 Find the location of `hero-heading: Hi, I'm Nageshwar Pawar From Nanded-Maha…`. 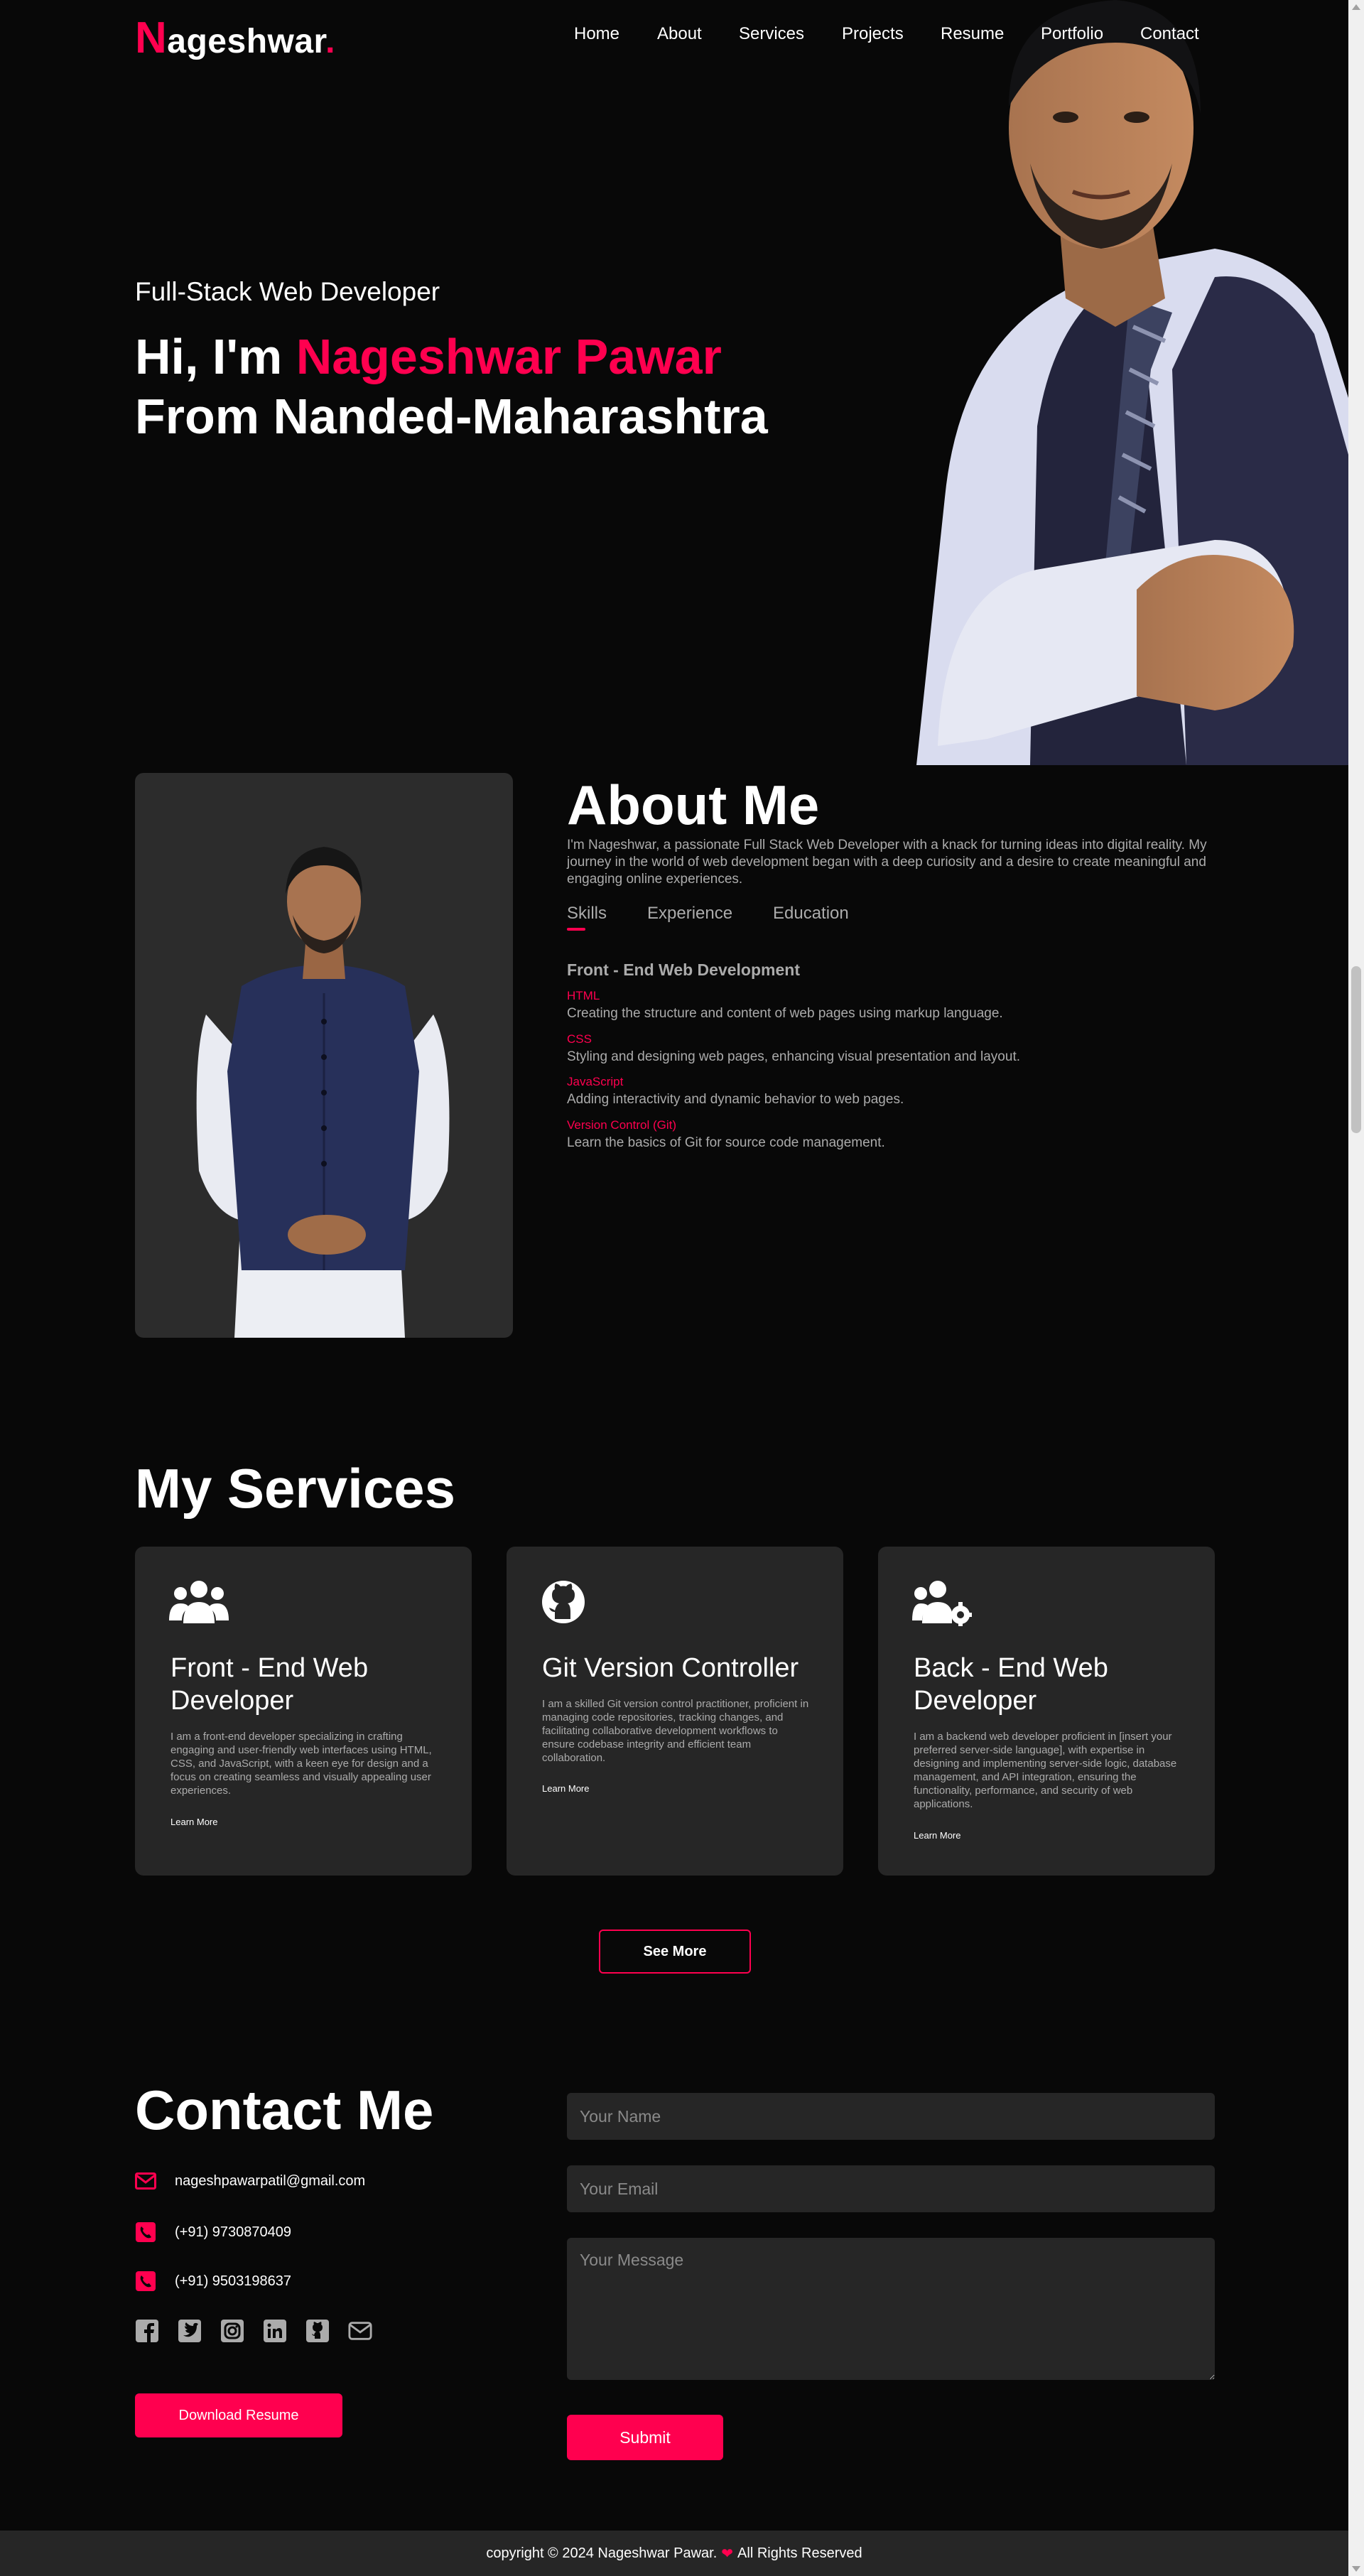

hero-heading: Hi, I'm Nageshwar Pawar From Nanded-Maha… is located at coordinates (452, 386).